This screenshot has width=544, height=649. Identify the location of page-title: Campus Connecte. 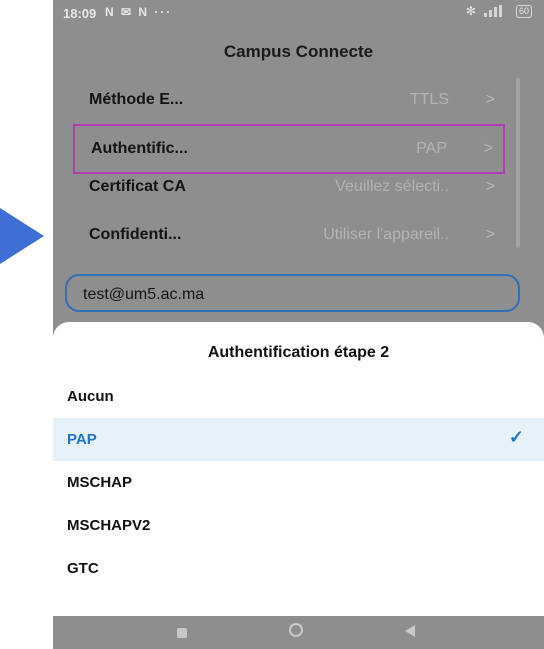
(298, 51).